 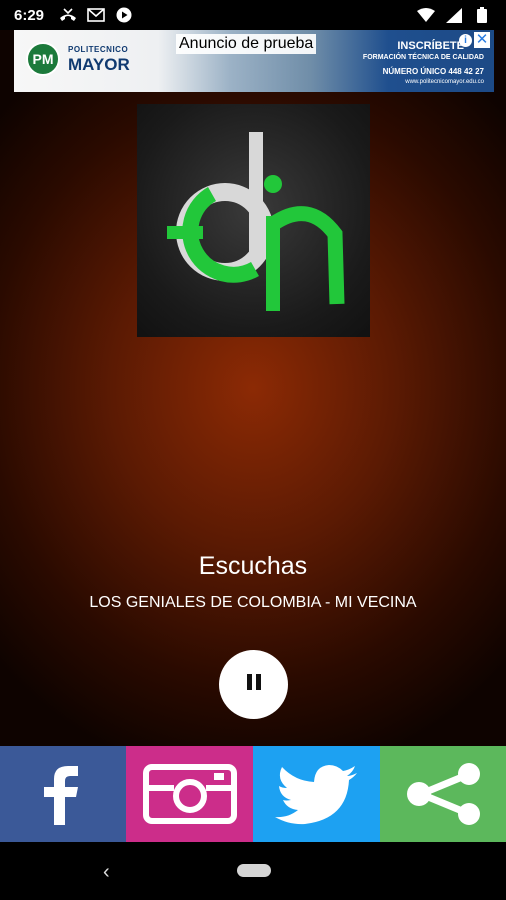 I want to click on facebook-icon, so click(x=61, y=795).